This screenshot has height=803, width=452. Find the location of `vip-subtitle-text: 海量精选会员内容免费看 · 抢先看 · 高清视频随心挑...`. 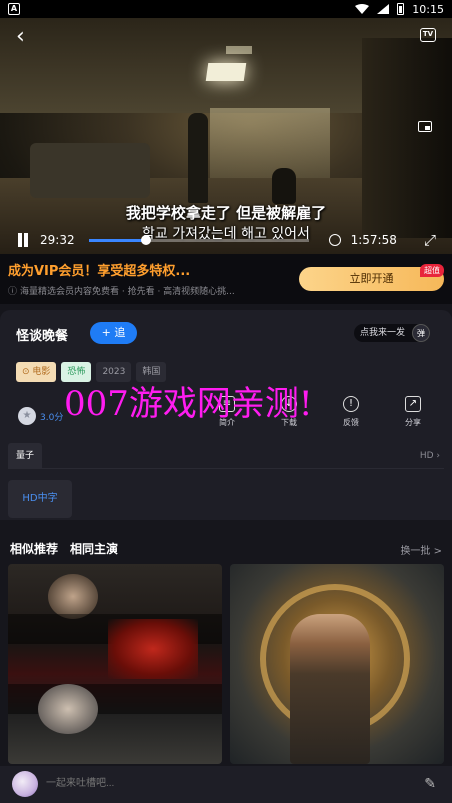

vip-subtitle-text: 海量精选会员内容免费看 · 抢先看 · 高清视频随心挑... is located at coordinates (127, 292).